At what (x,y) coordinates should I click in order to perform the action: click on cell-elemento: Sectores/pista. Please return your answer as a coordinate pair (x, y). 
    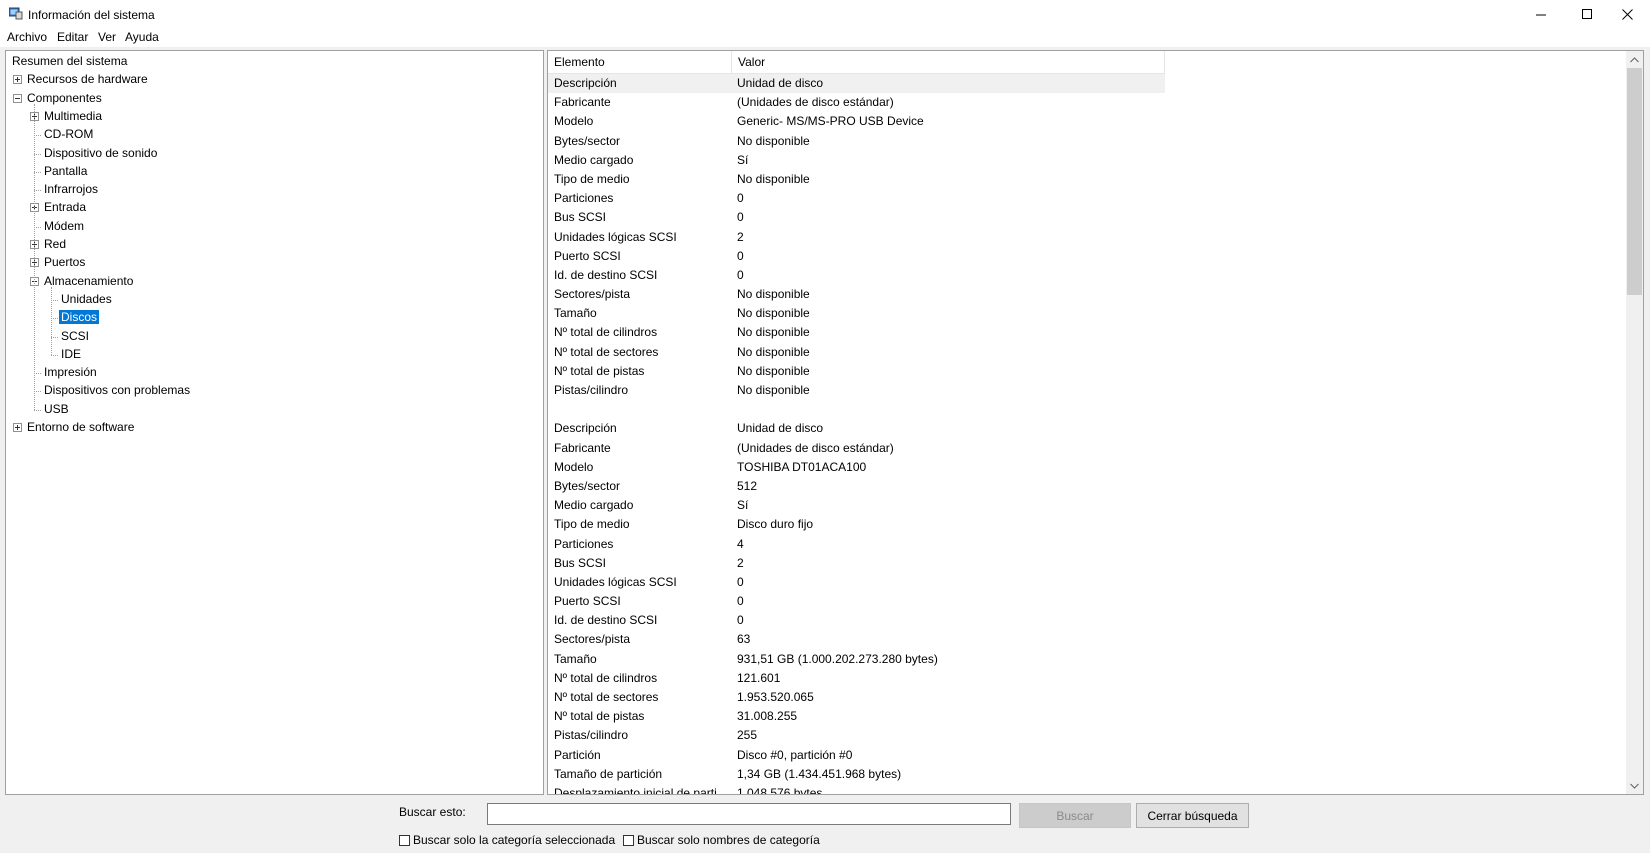
    Looking at the image, I should click on (592, 294).